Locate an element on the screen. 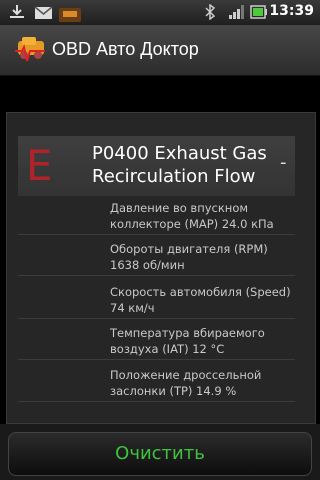  clock: 13:39 is located at coordinates (291, 11).